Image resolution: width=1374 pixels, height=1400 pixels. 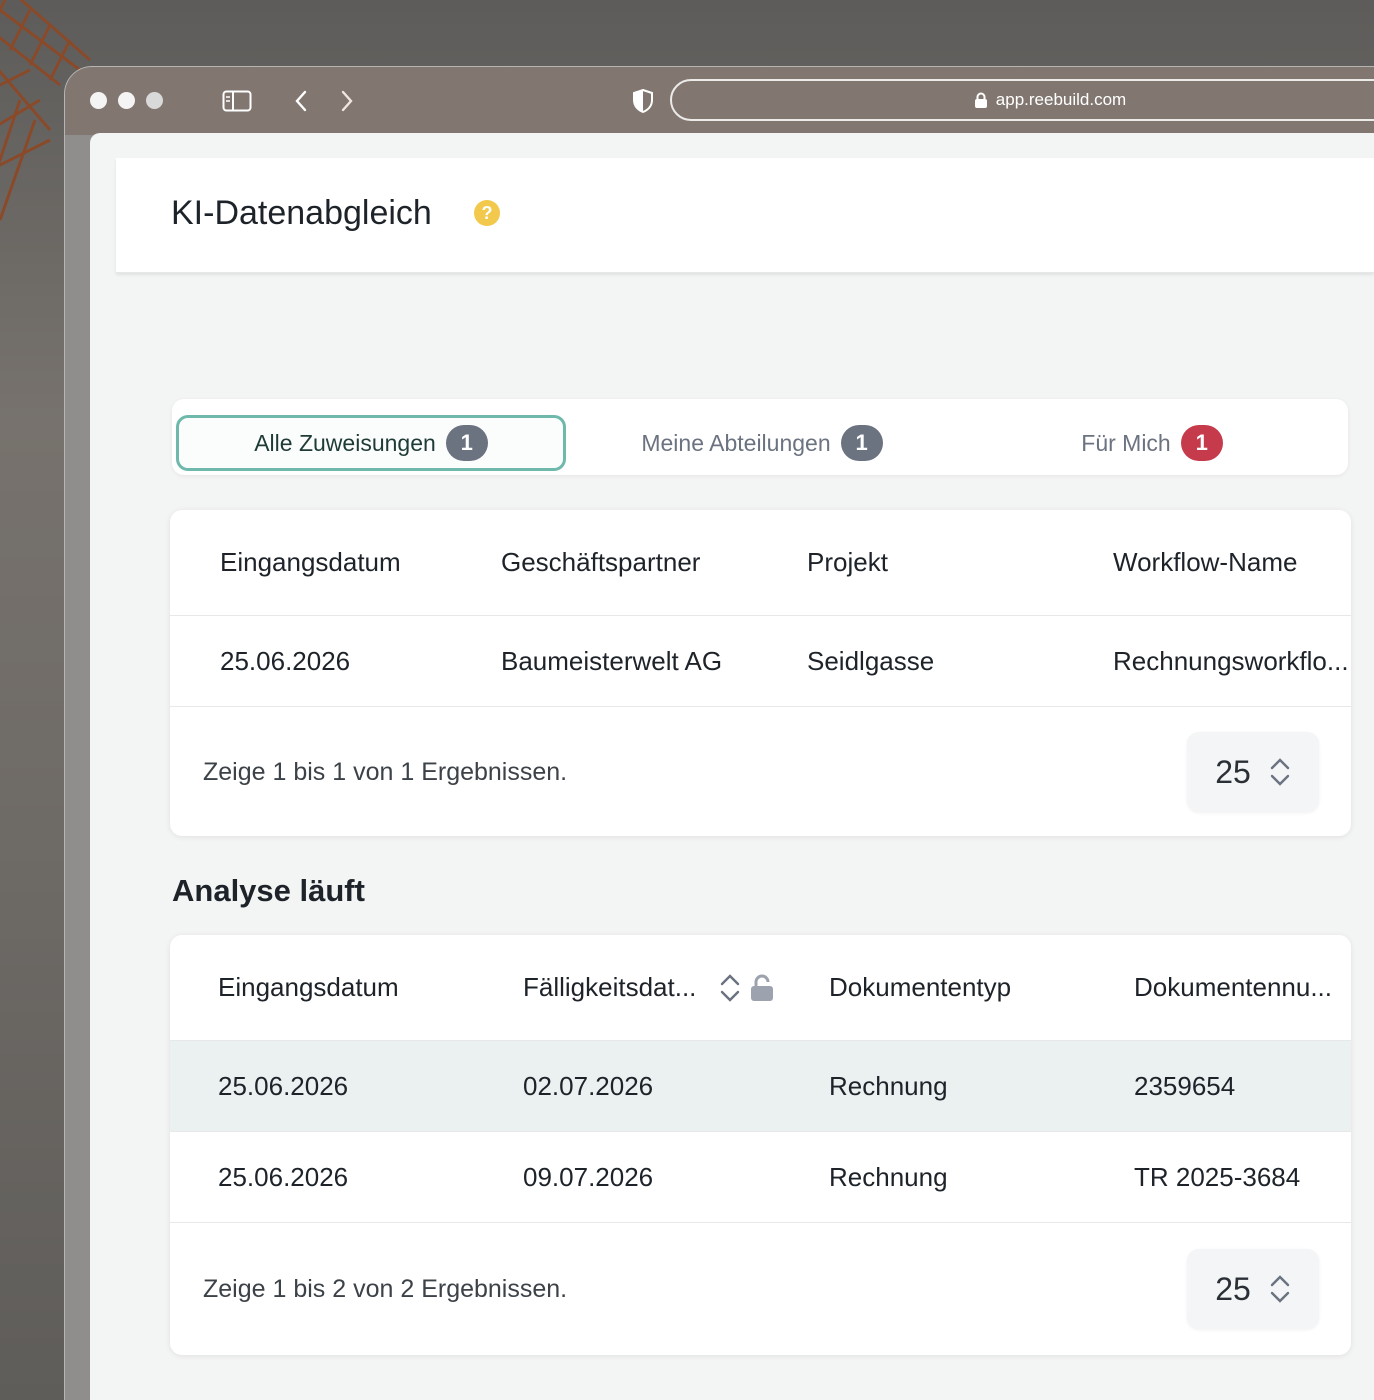 What do you see at coordinates (1061, 99) in the screenshot?
I see `url-text: app.reebuild.com` at bounding box center [1061, 99].